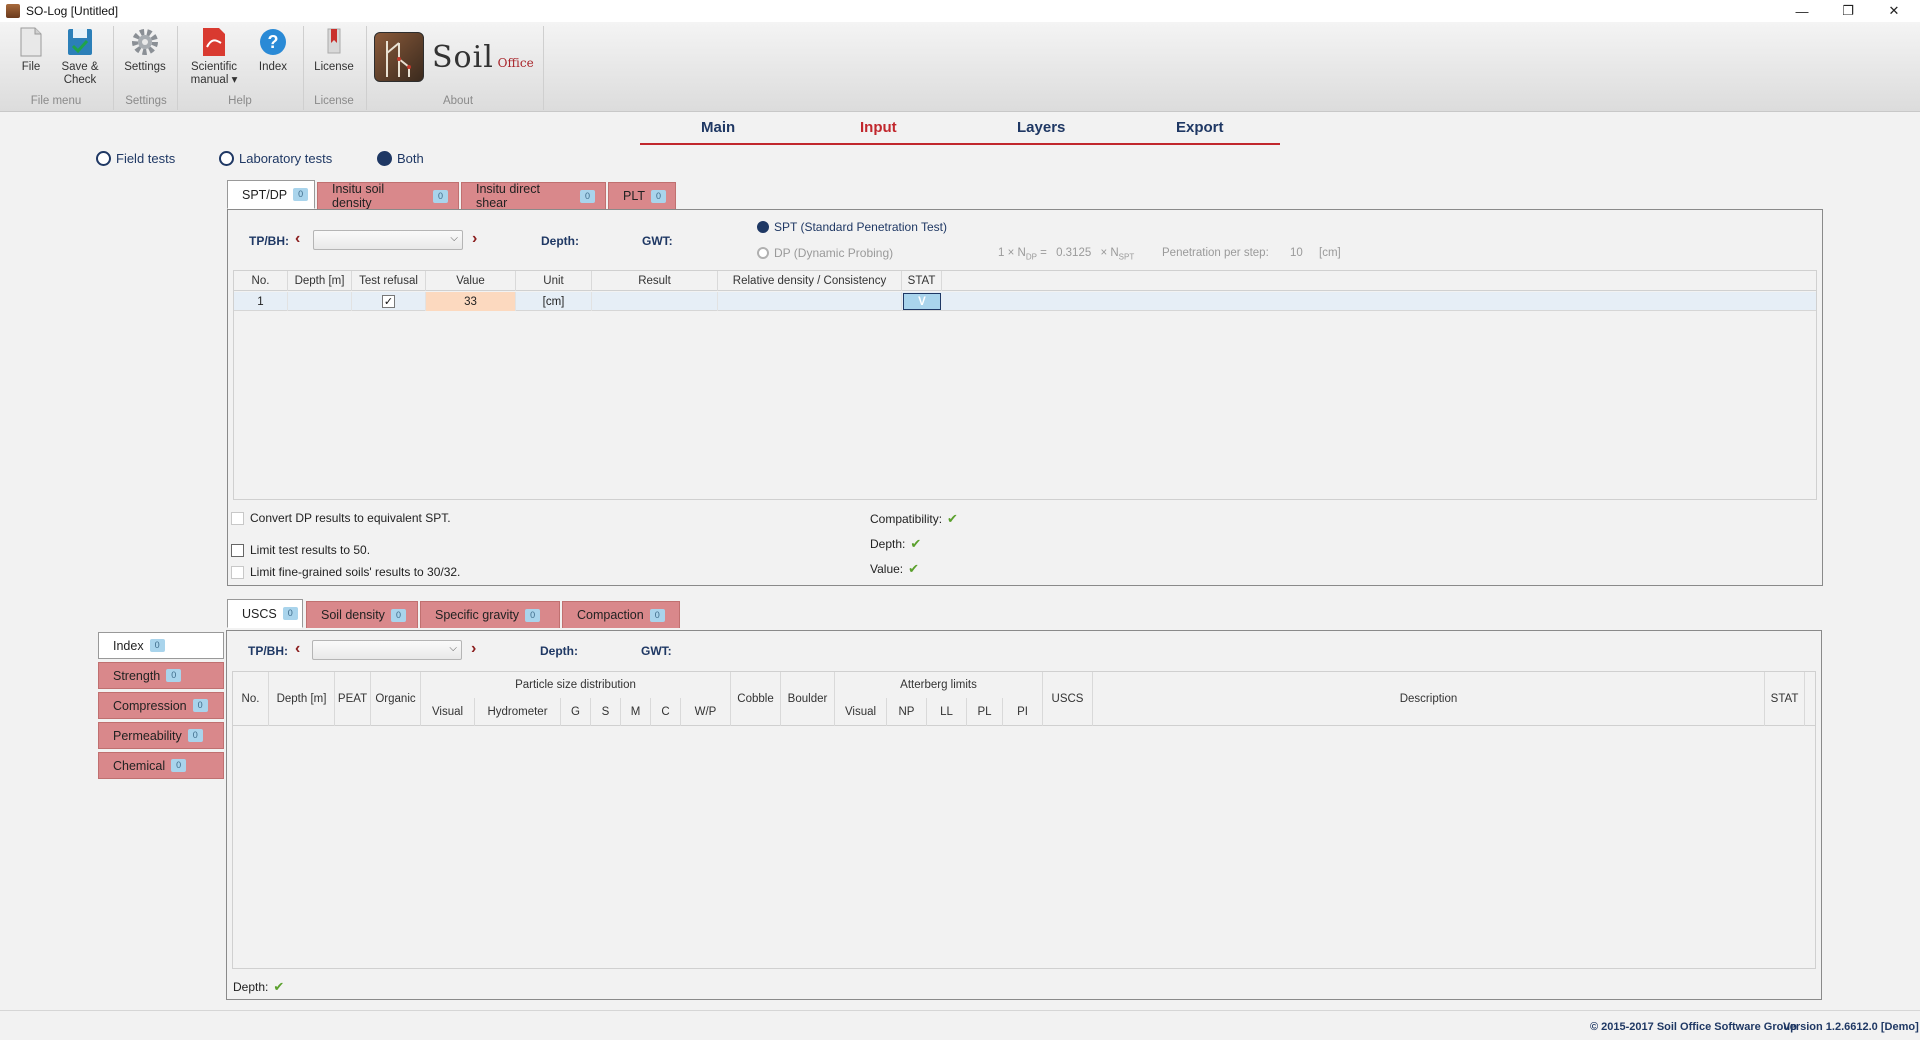 The height and width of the screenshot is (1040, 1920). Describe the element at coordinates (387, 650) in the screenshot. I see `lab-tp-bh-select: ⌵` at that location.